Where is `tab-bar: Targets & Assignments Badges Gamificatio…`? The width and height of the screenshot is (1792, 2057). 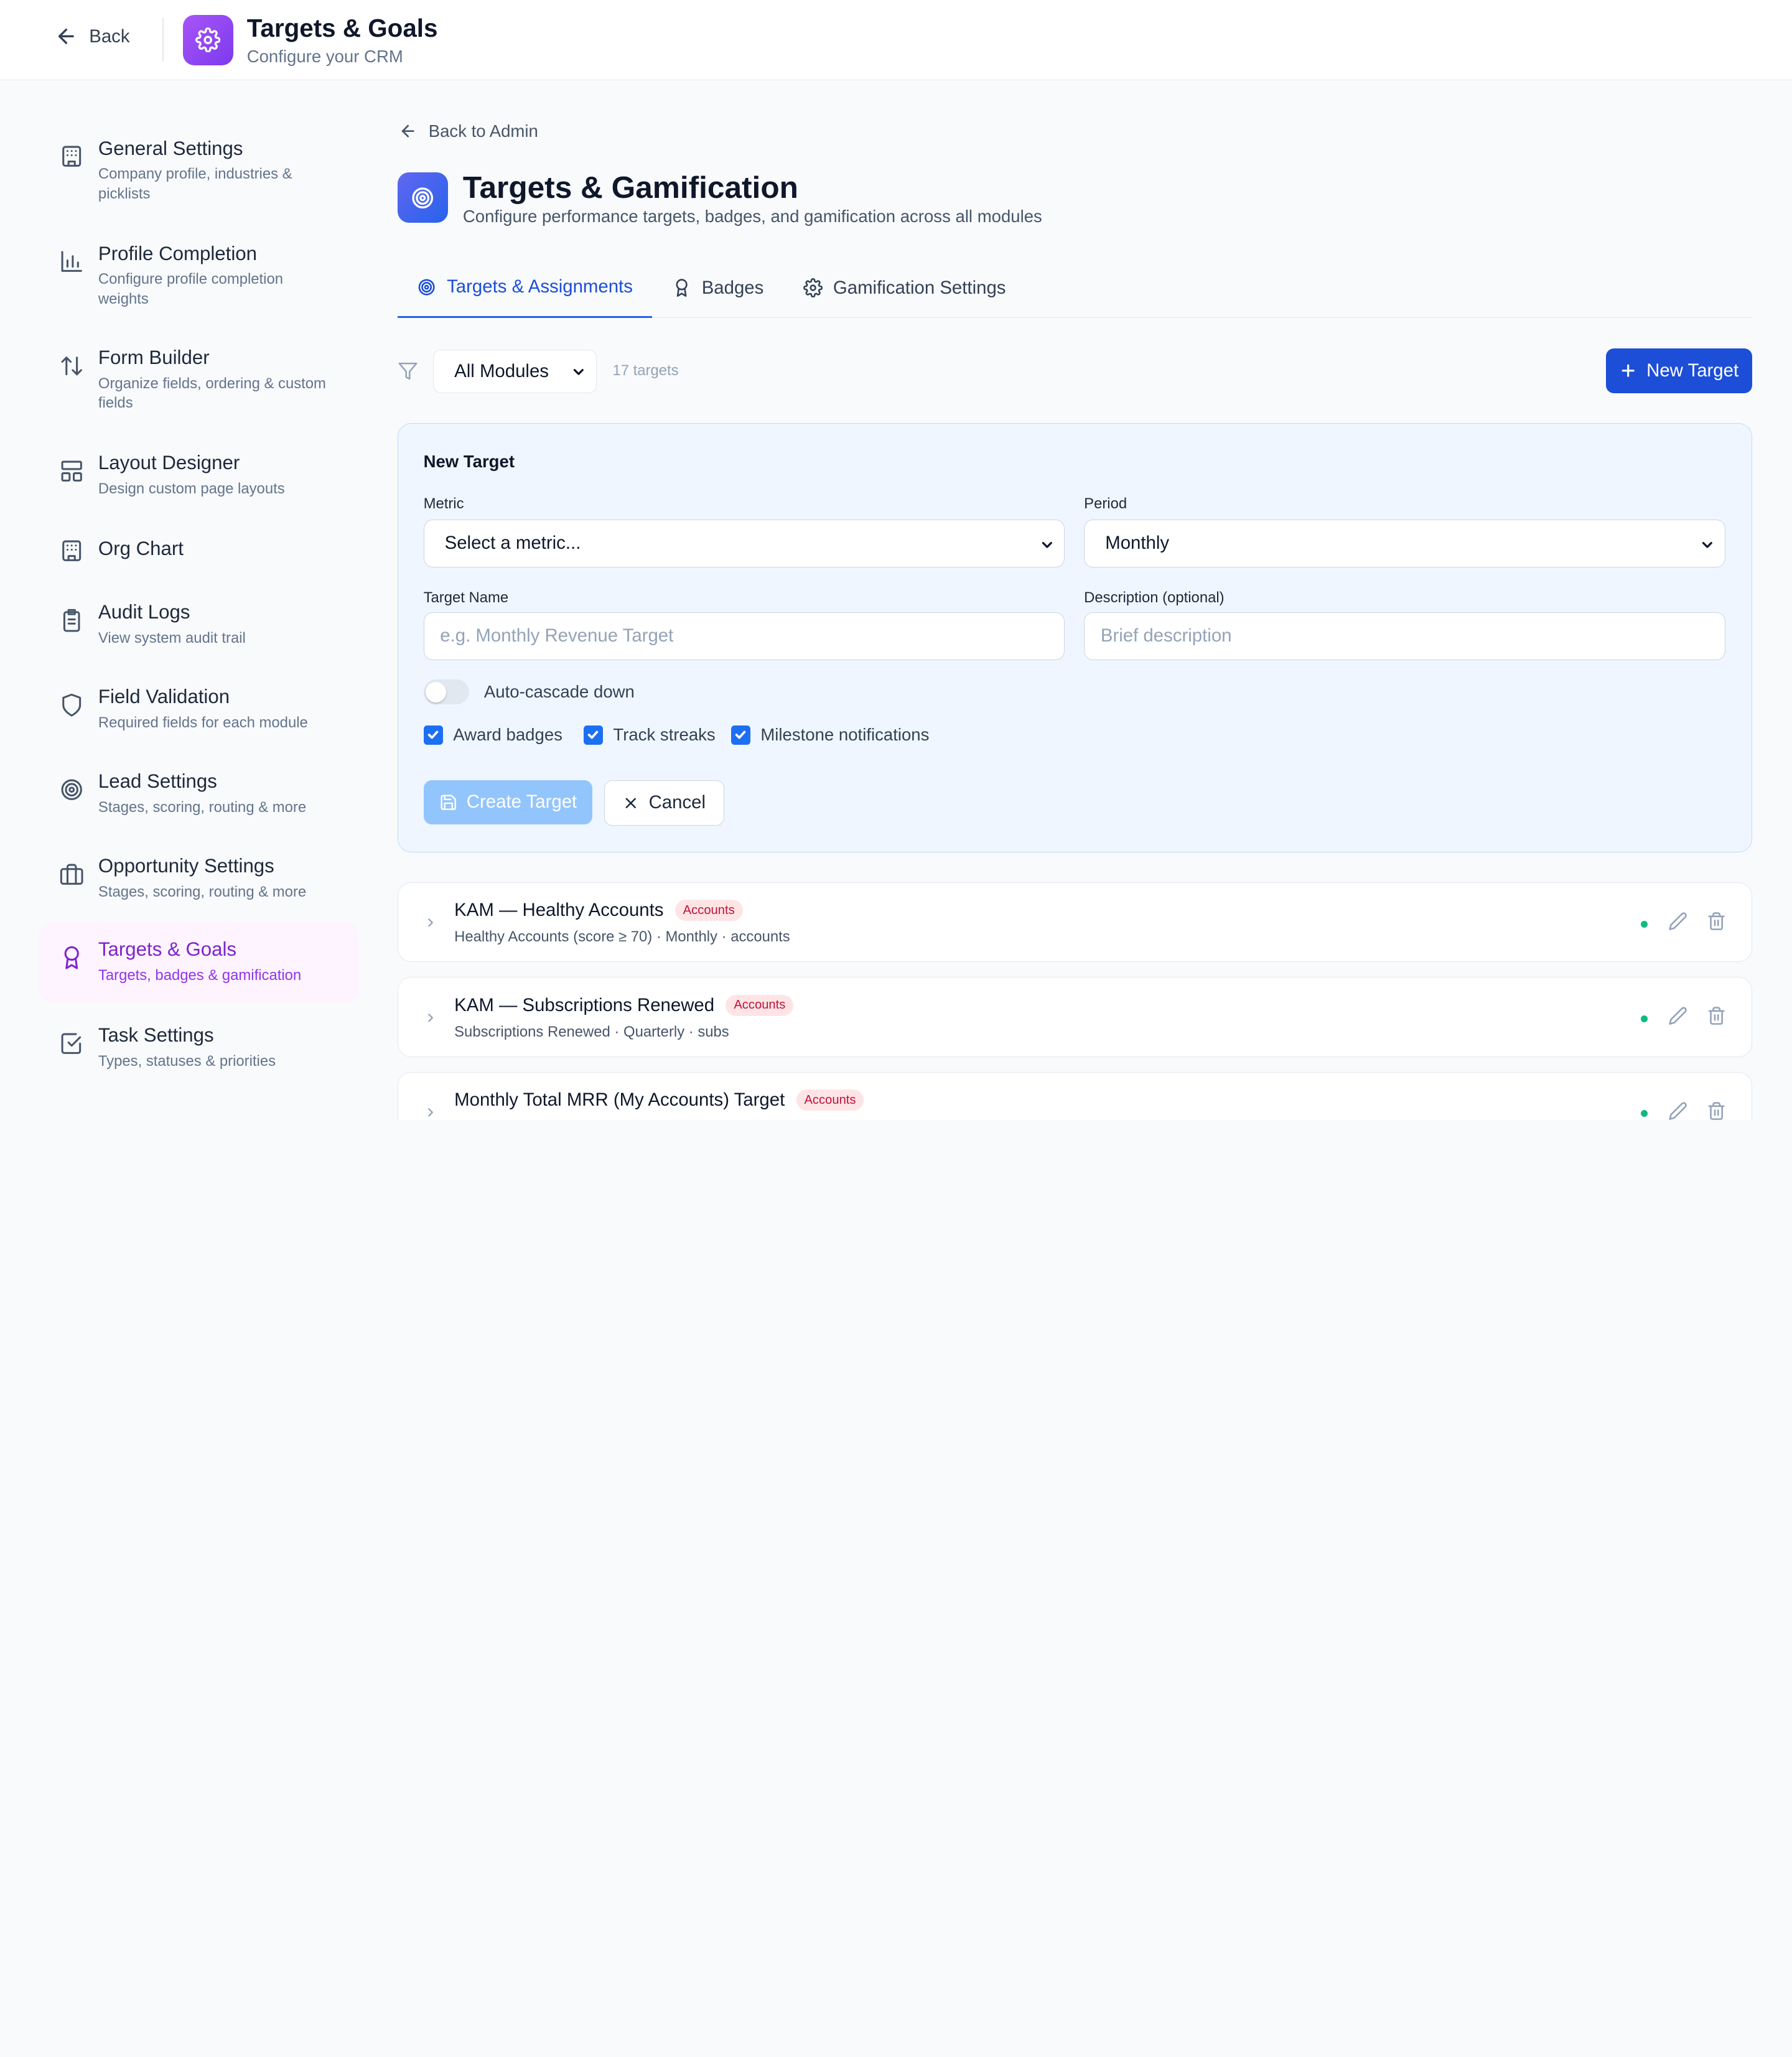 tab-bar: Targets & Assignments Badges Gamificatio… is located at coordinates (1075, 288).